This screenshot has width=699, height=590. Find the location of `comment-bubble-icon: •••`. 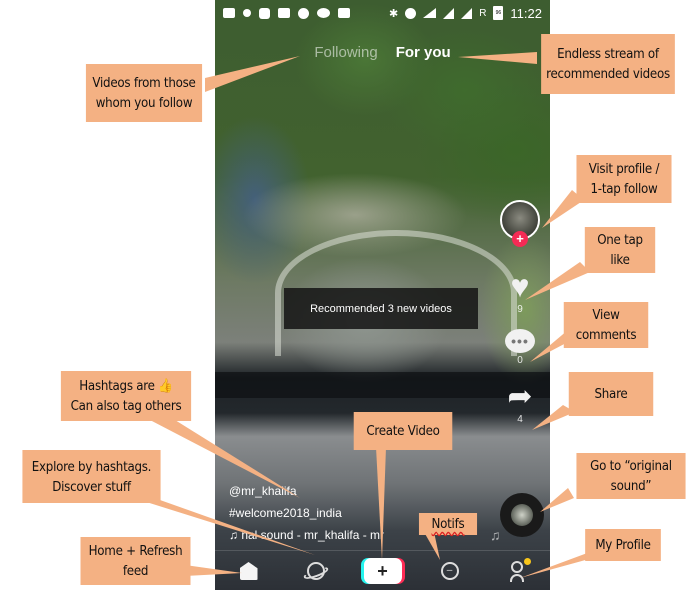

comment-bubble-icon: ••• is located at coordinates (520, 341).